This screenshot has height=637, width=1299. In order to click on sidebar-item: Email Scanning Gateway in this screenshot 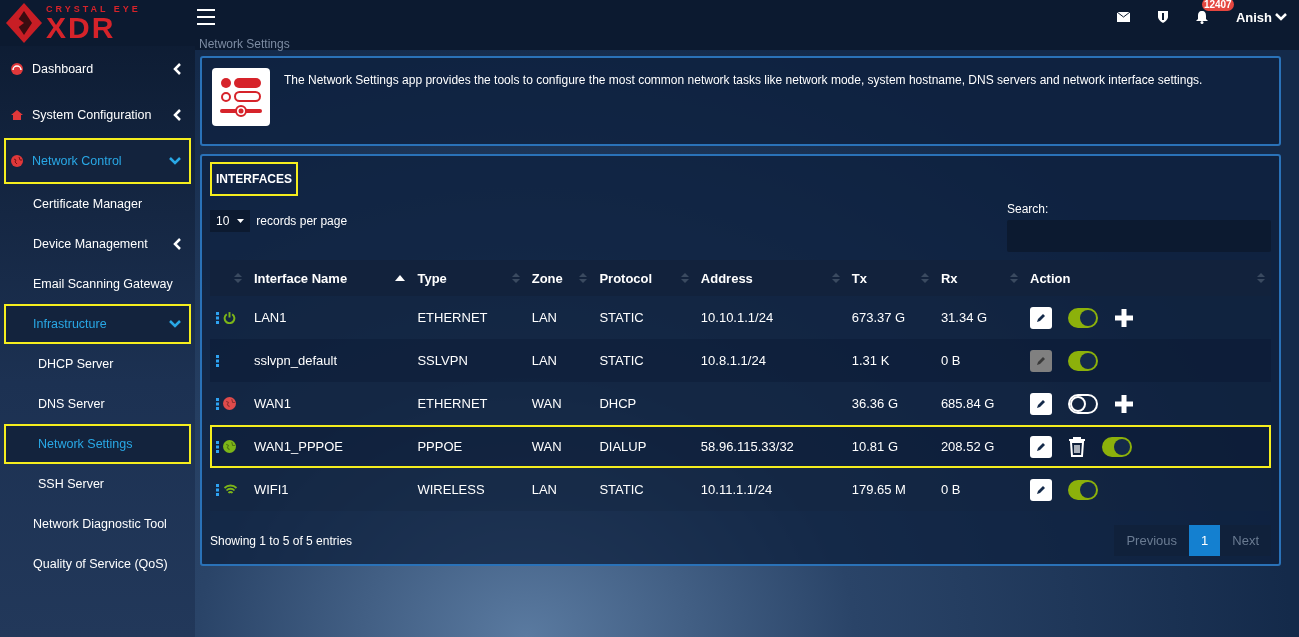, I will do `click(97, 284)`.